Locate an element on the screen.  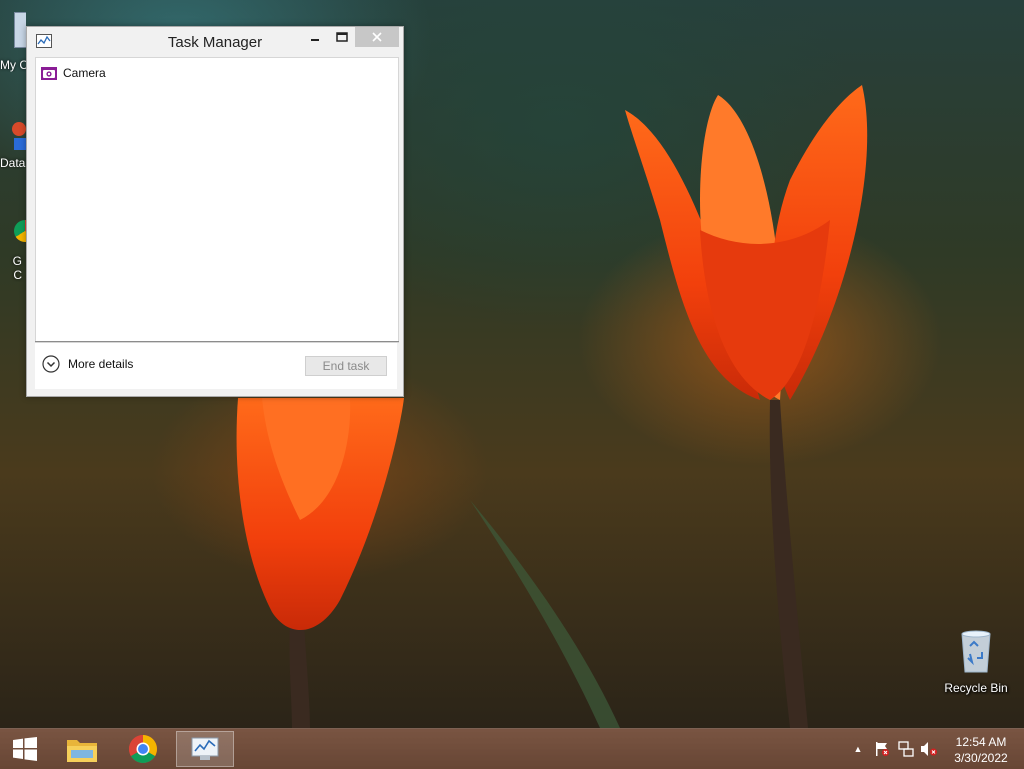
taskbar: ▲ 12:54 AM 3/30/2022 is located at coordinates (512, 748).